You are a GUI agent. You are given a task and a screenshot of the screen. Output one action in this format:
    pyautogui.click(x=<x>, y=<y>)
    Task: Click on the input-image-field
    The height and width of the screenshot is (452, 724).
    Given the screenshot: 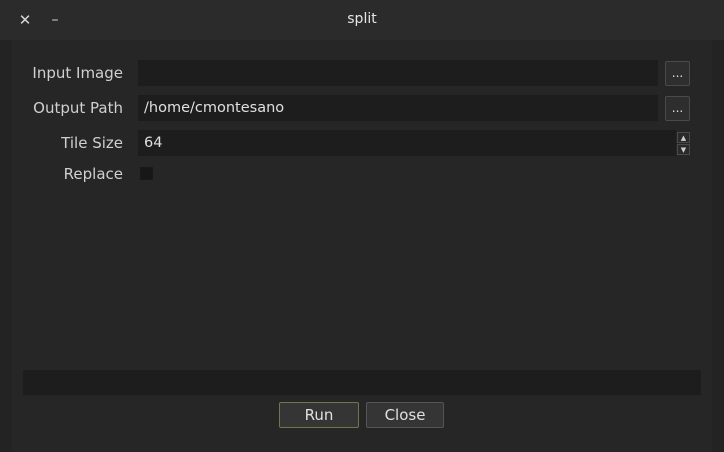 What is the action you would take?
    pyautogui.click(x=398, y=73)
    